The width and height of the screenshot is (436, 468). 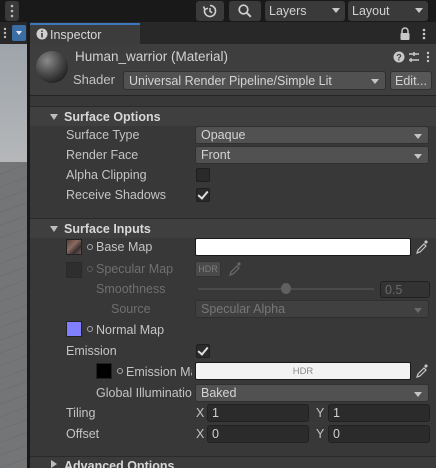 What do you see at coordinates (336, 413) in the screenshot?
I see `tiling-y-value: 1` at bounding box center [336, 413].